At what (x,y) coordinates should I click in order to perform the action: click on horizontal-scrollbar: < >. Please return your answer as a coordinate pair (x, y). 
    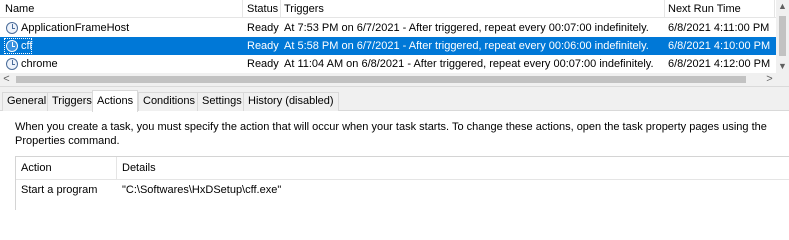
    Looking at the image, I should click on (388, 79).